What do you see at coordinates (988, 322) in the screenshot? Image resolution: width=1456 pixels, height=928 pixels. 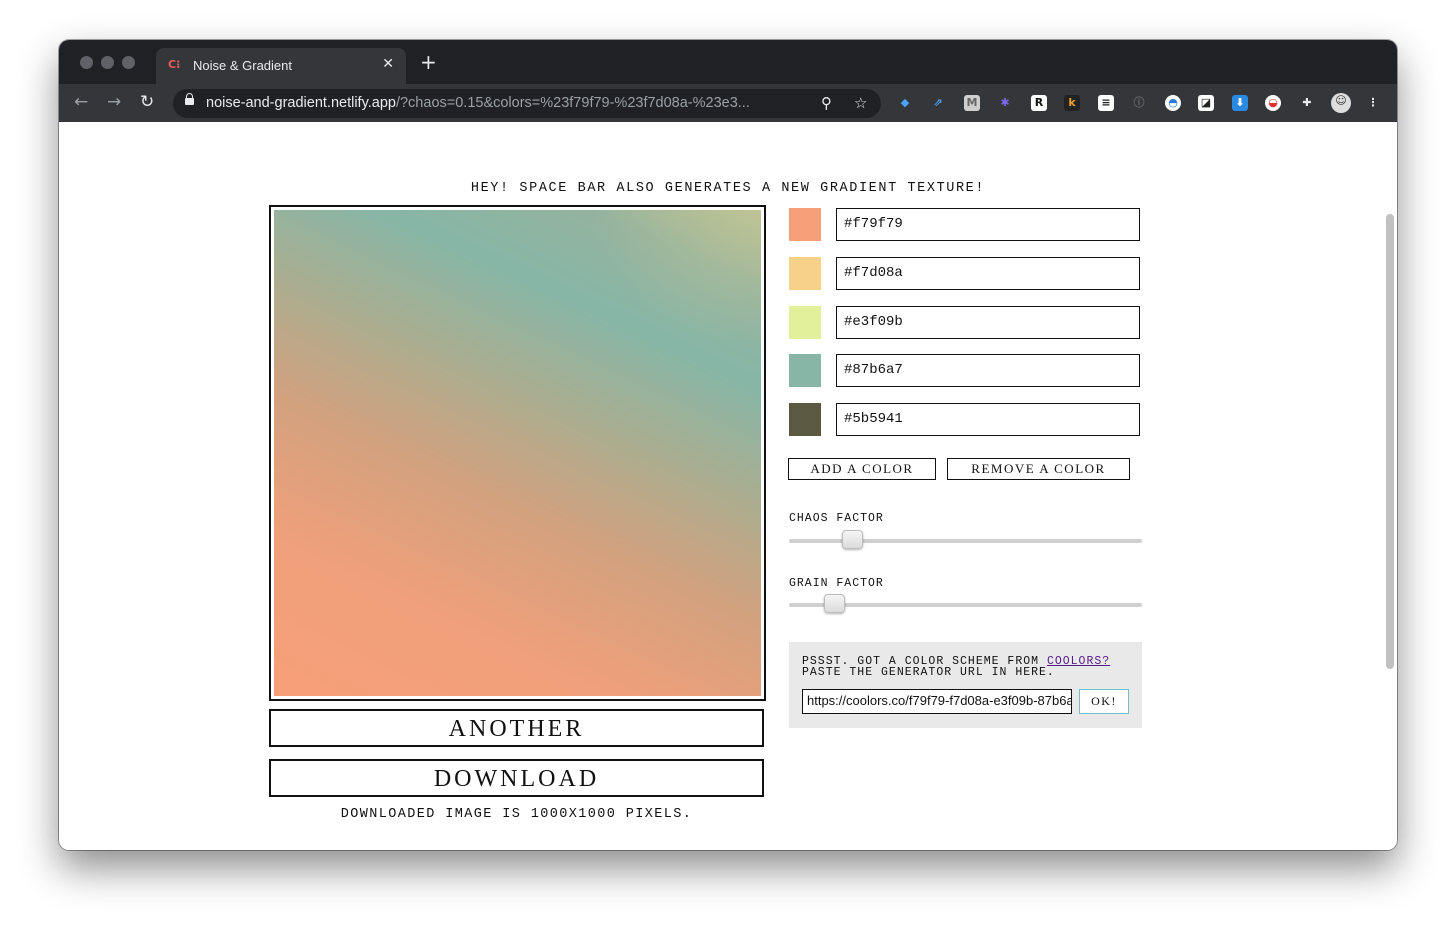 I see `color-hex-input-3: #e3f09b` at bounding box center [988, 322].